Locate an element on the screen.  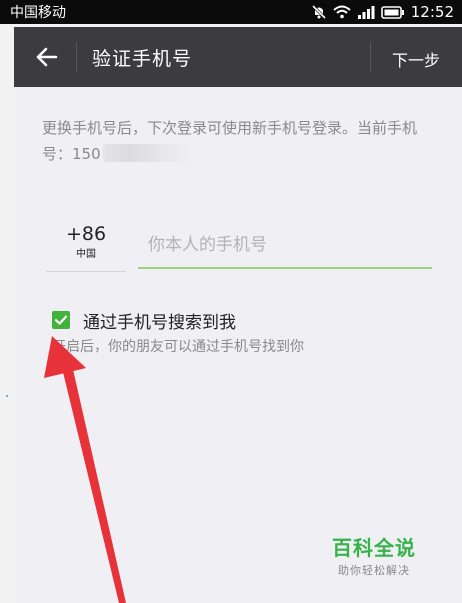
watermark-title: 百科全说 is located at coordinates (374, 548).